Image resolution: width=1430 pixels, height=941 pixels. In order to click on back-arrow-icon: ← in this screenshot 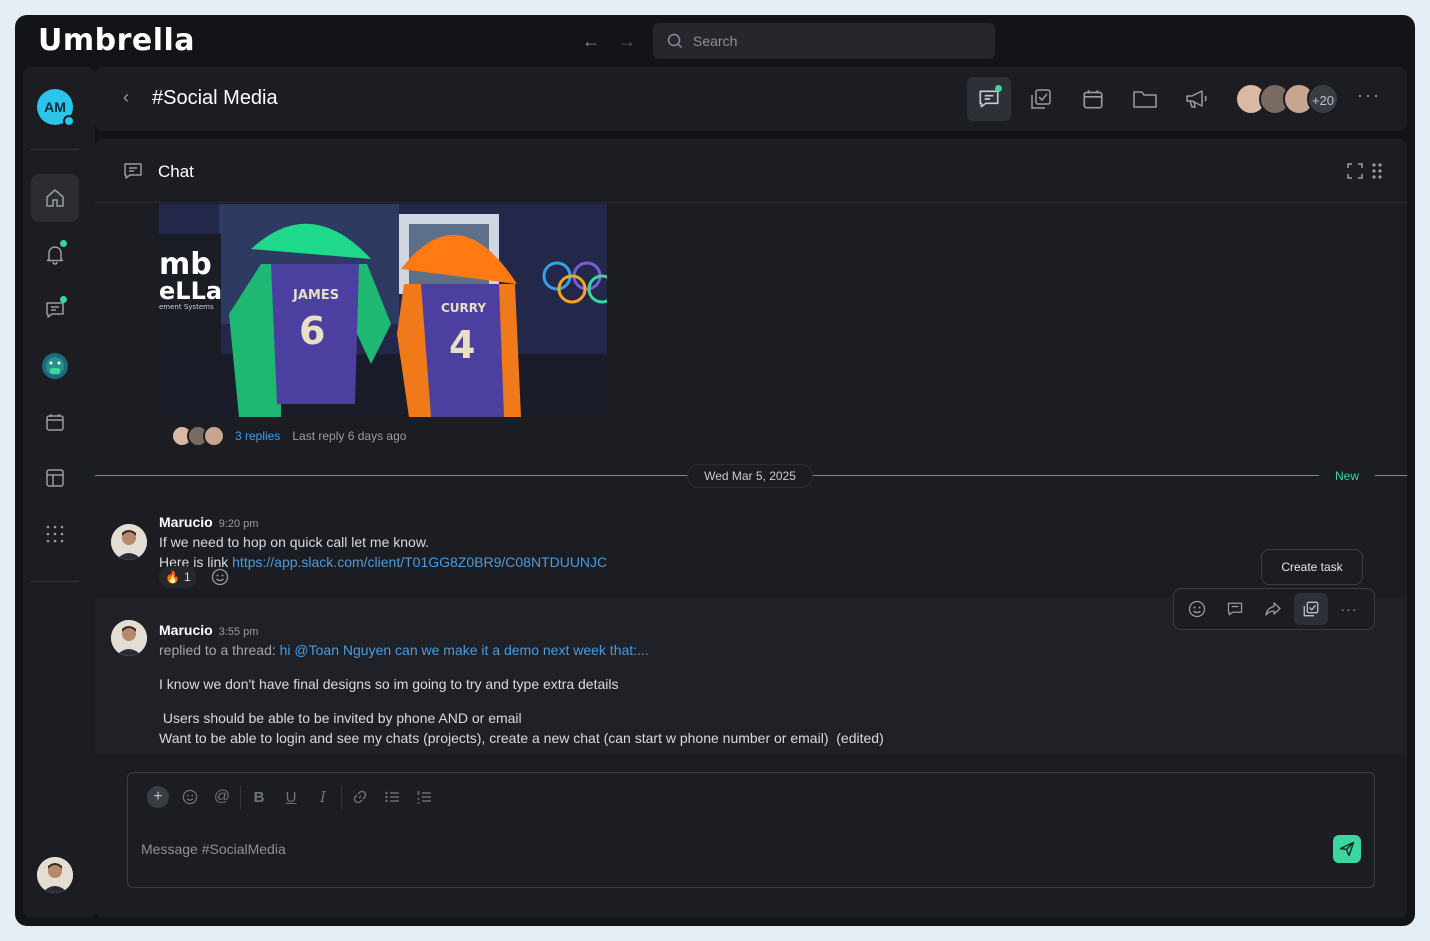, I will do `click(591, 41)`.